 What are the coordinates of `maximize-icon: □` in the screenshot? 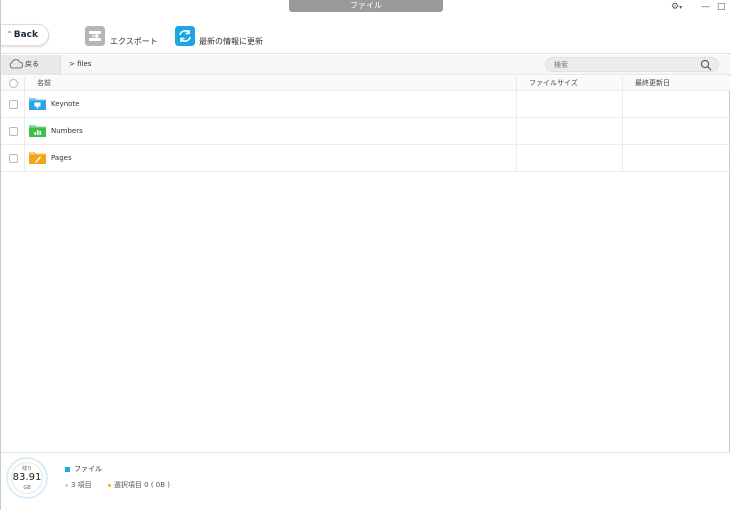 It's located at (721, 7).